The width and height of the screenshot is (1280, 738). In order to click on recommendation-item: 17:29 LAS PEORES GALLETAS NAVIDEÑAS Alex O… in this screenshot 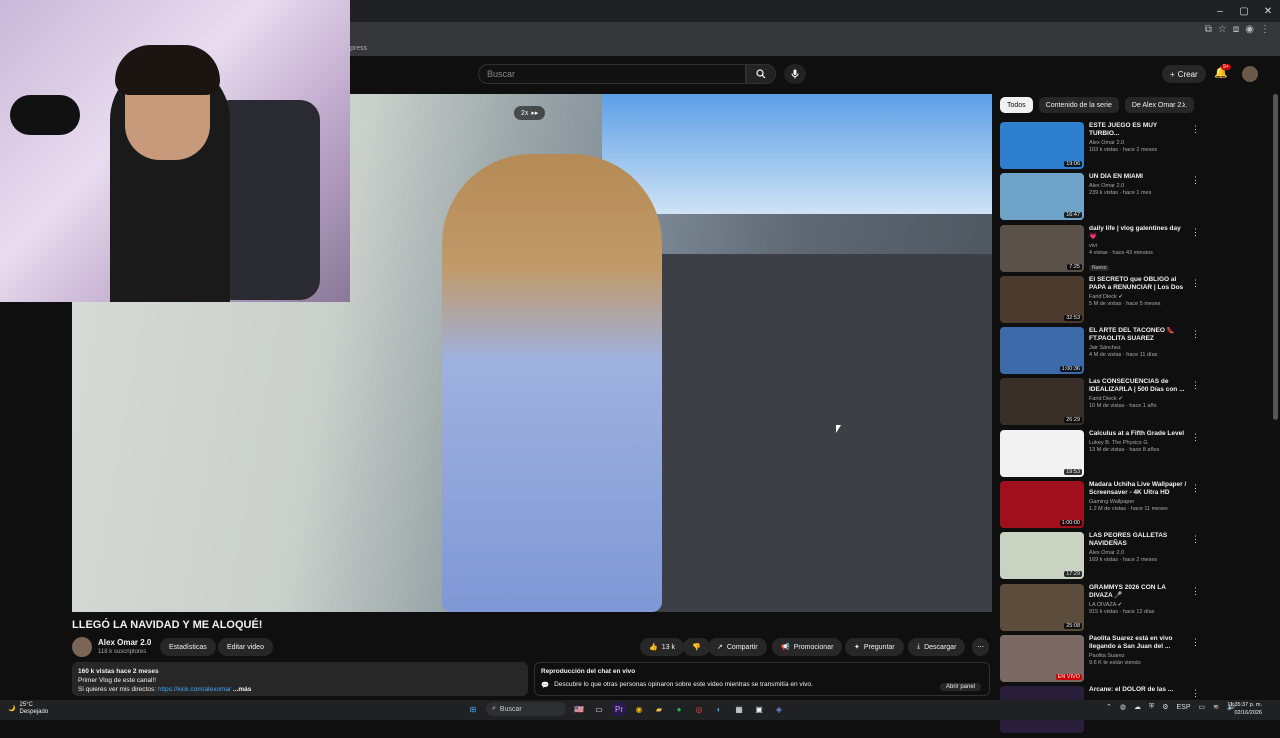, I will do `click(1105, 557)`.